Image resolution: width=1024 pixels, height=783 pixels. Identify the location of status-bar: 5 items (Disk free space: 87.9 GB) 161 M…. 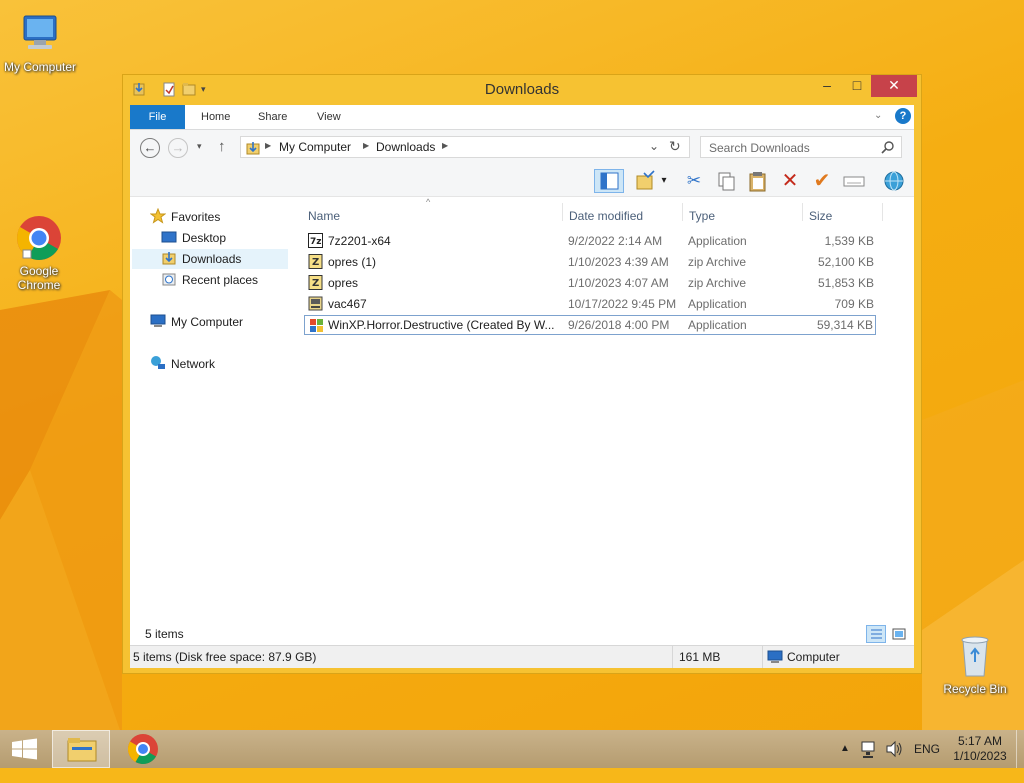
(522, 656).